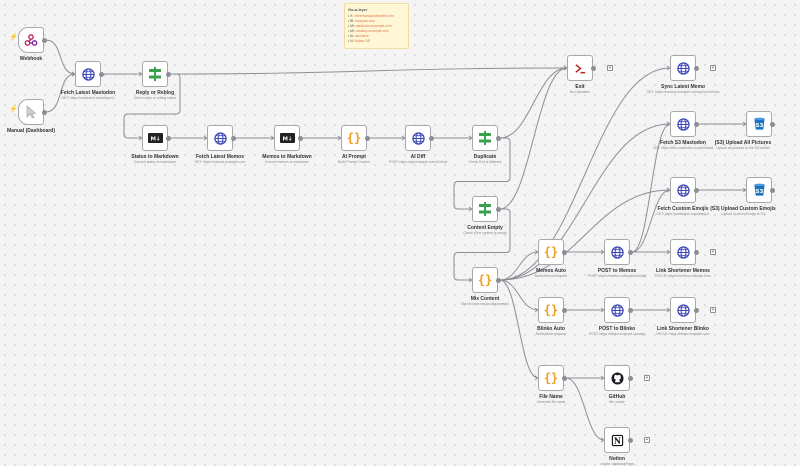  I want to click on node-link-shortener-blinko, so click(683, 310).